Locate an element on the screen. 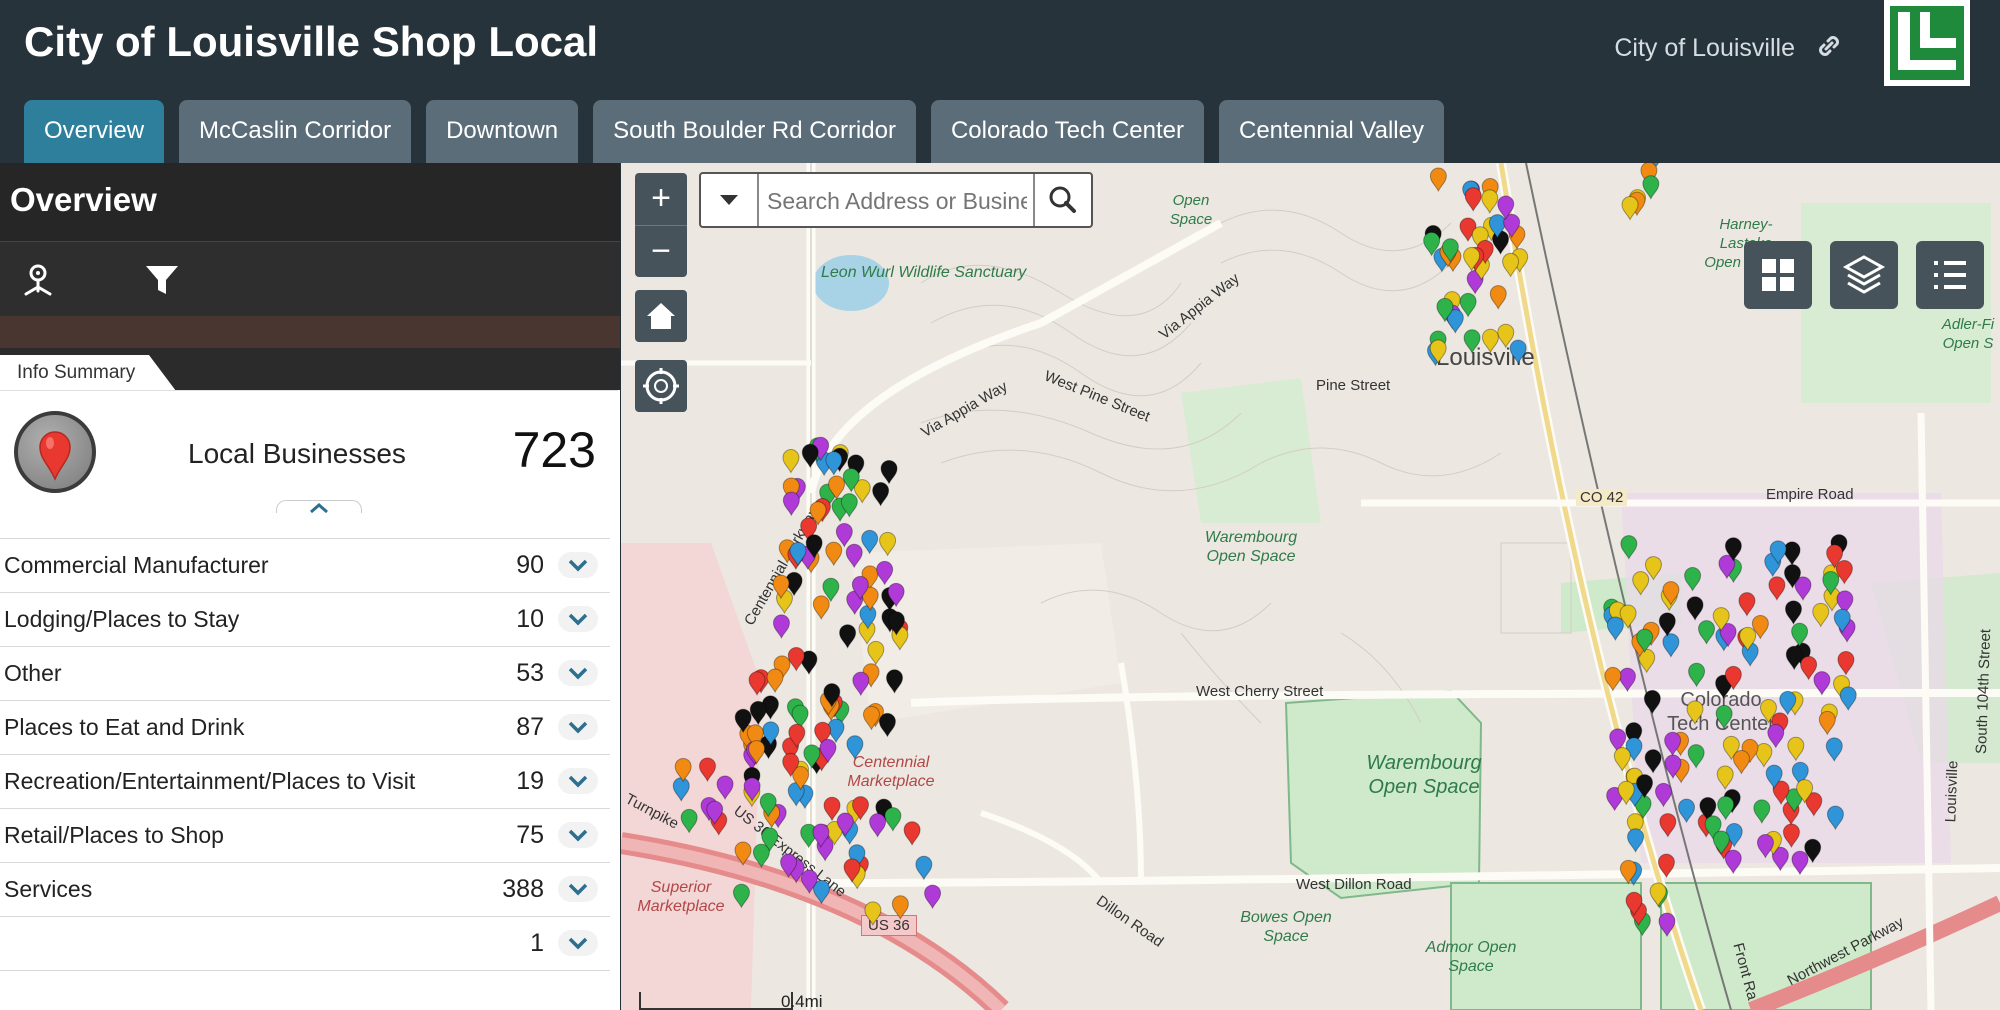 Image resolution: width=2000 pixels, height=1010 pixels. category-row: Commercial Manufacturer 90 is located at coordinates (305, 565).